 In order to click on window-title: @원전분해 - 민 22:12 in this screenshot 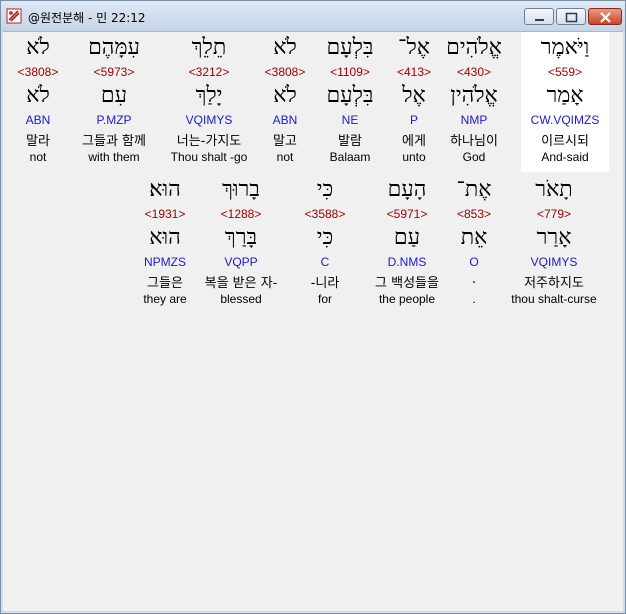, I will do `click(87, 18)`.